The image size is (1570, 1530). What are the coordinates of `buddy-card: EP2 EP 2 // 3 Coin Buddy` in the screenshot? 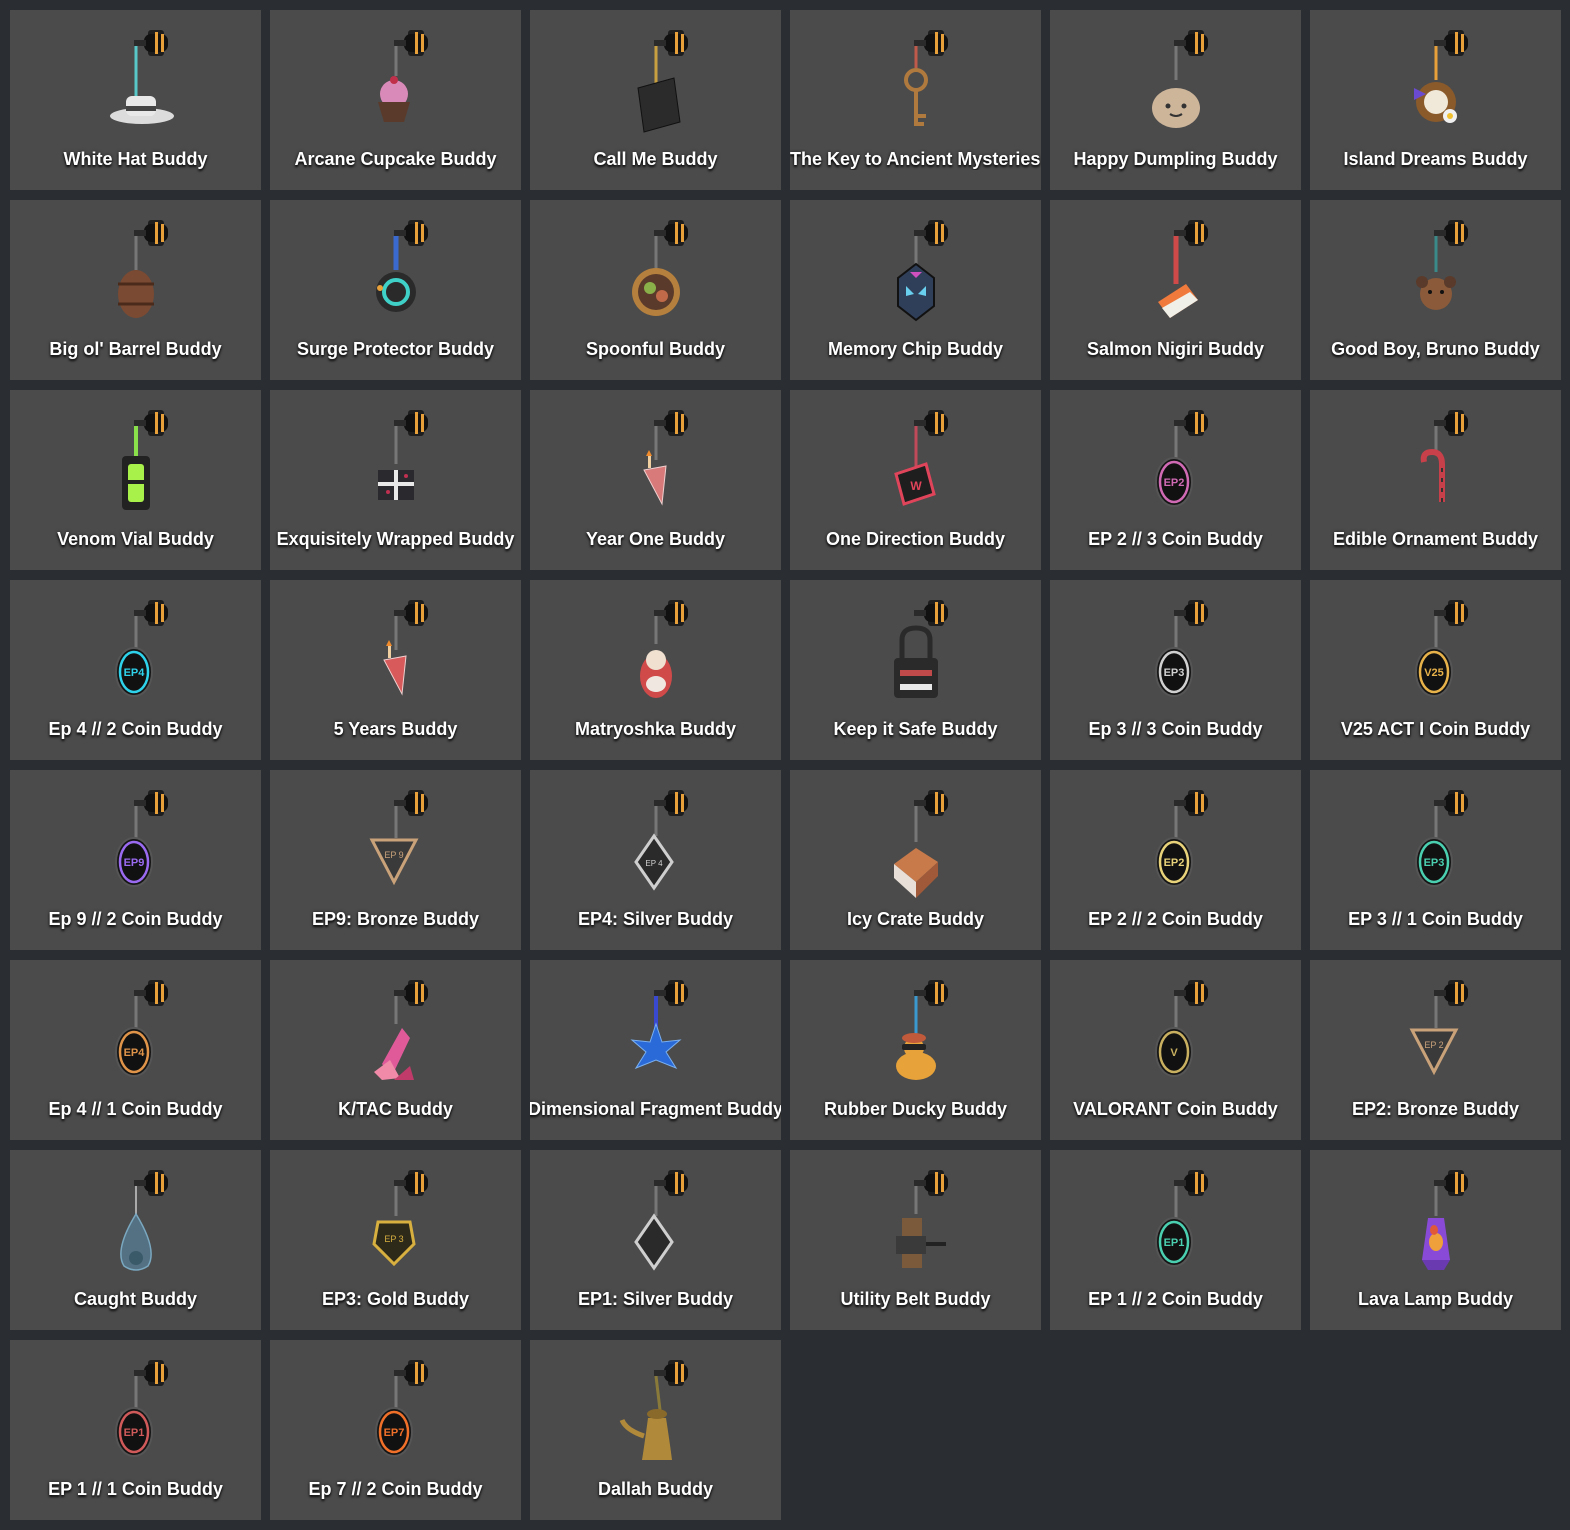 It's located at (1175, 480).